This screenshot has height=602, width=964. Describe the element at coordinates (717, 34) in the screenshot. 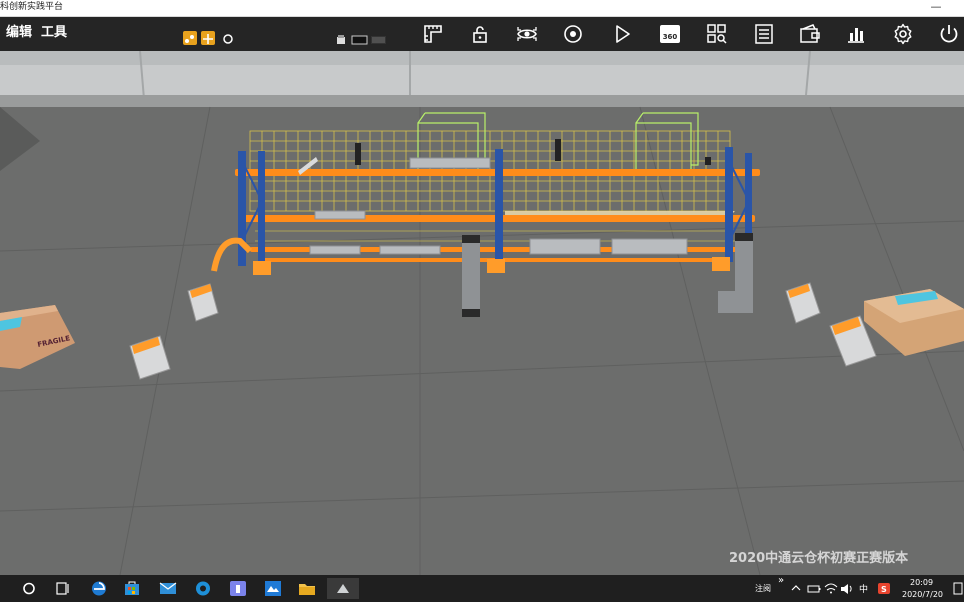

I see `grid-search-icon` at that location.